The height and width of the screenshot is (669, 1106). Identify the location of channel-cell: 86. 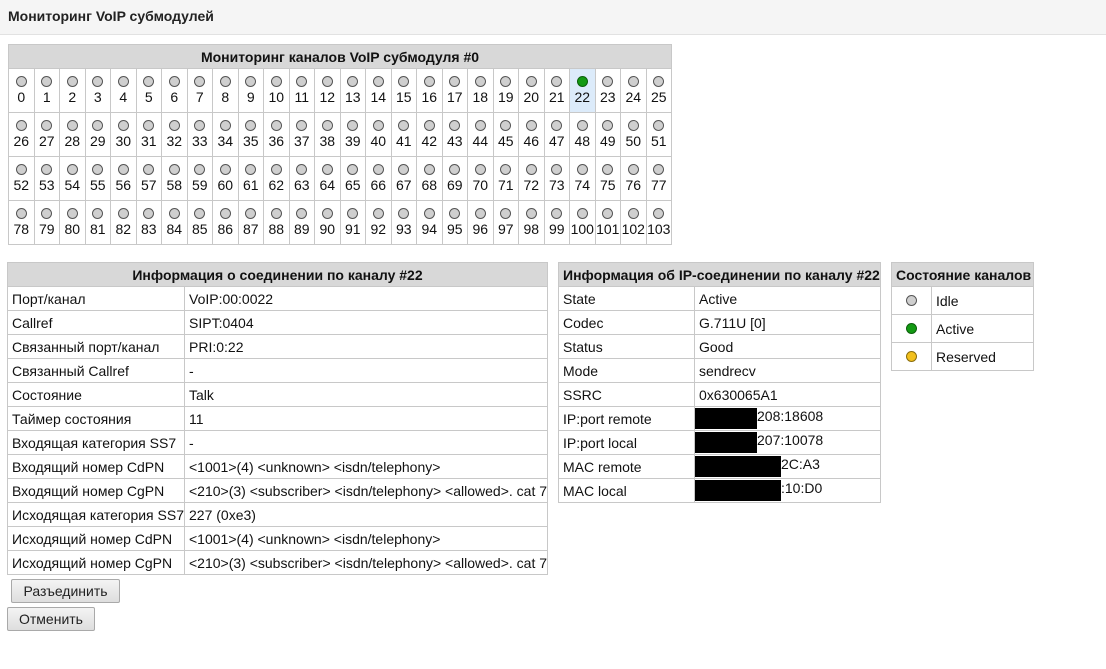
(225, 222).